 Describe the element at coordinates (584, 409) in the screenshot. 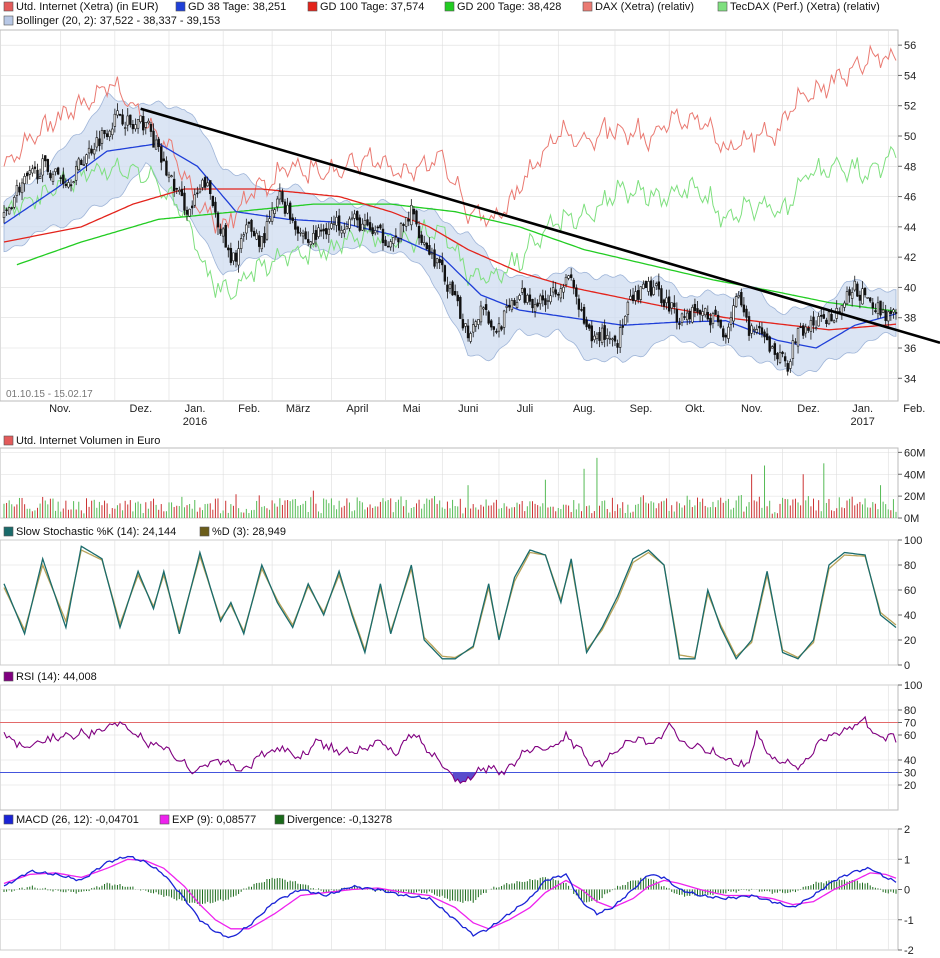

I see `x-tick-label: Aug.` at that location.